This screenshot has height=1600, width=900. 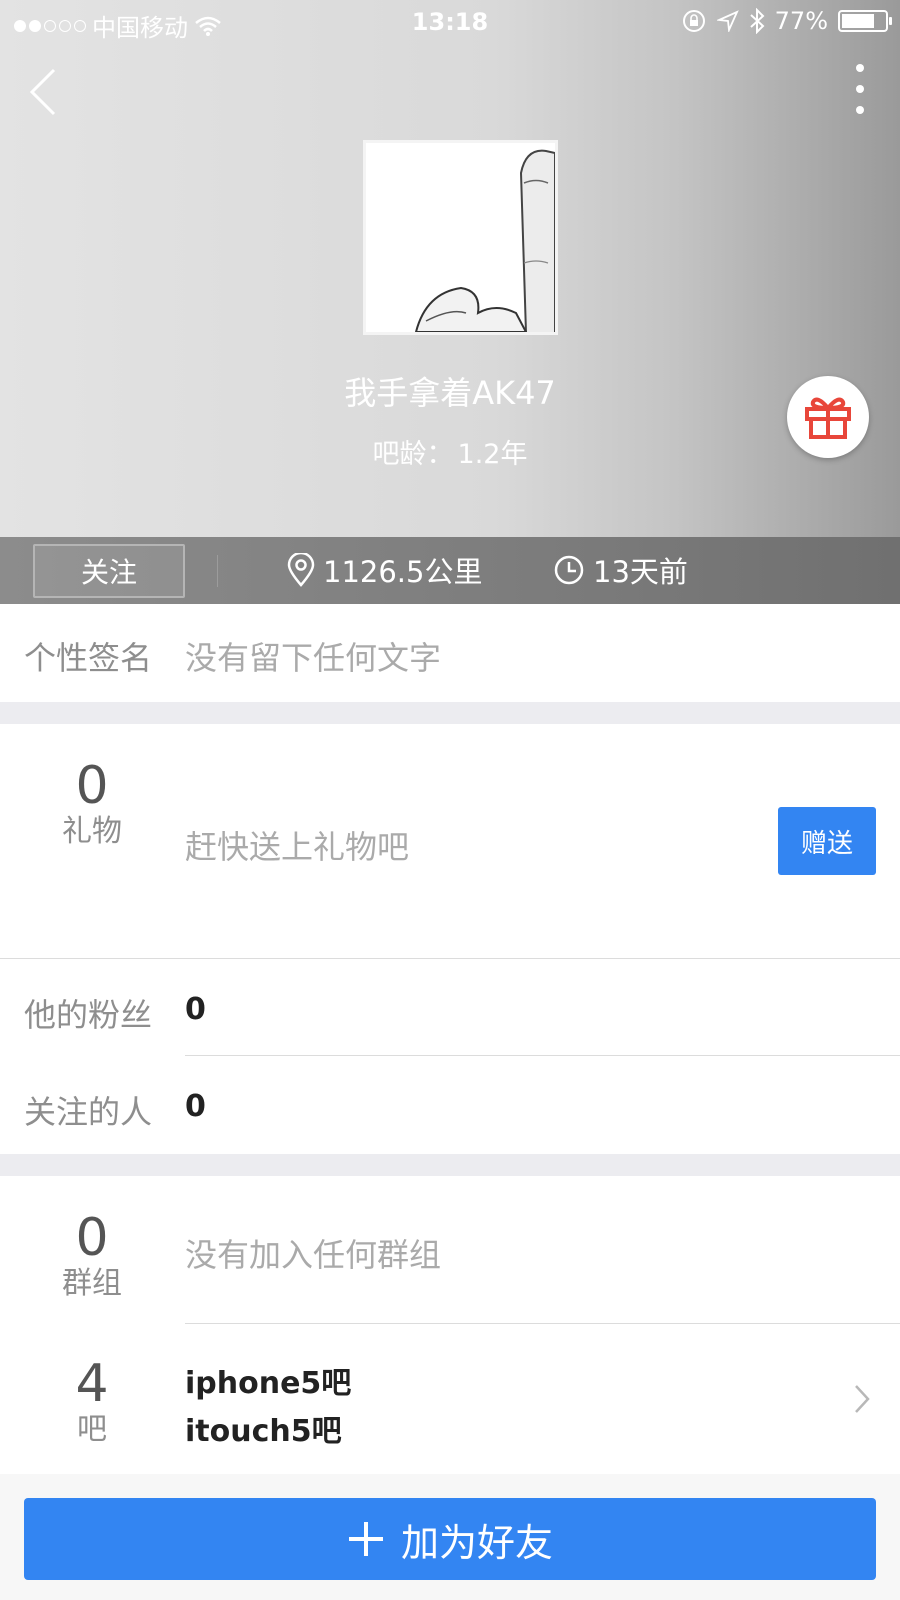 What do you see at coordinates (313, 1255) in the screenshot?
I see `groups-hint: 没有加入任何群组` at bounding box center [313, 1255].